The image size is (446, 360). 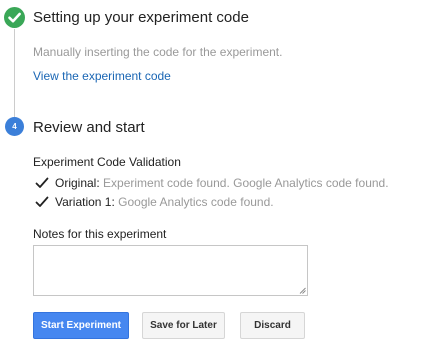 I want to click on step-connector-line, so click(x=14, y=73).